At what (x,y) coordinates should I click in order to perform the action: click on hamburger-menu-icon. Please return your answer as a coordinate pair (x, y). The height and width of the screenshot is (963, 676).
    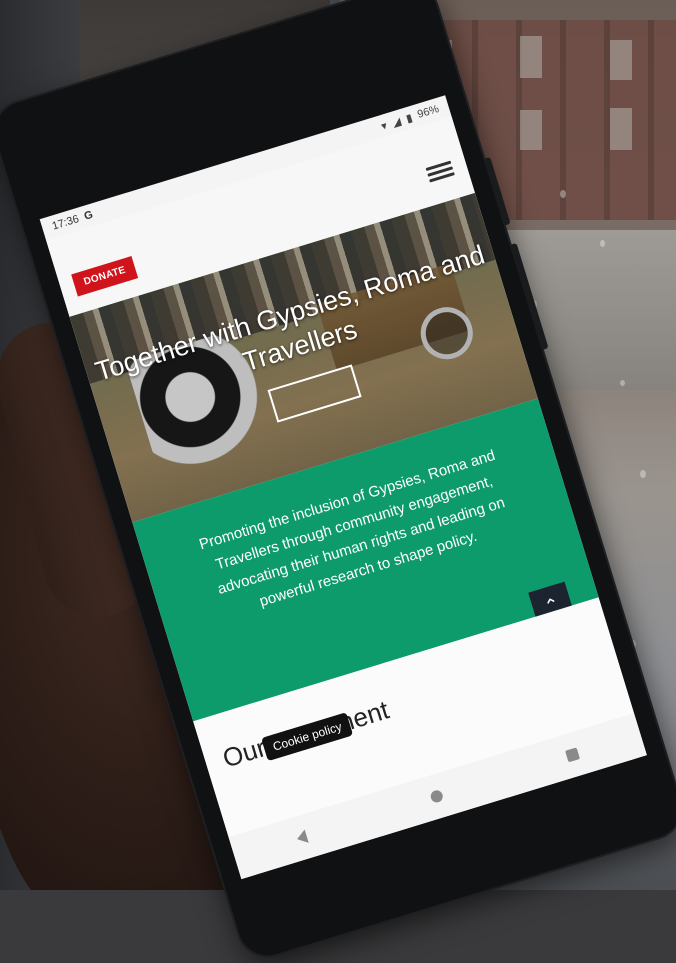
    Looking at the image, I should click on (439, 171).